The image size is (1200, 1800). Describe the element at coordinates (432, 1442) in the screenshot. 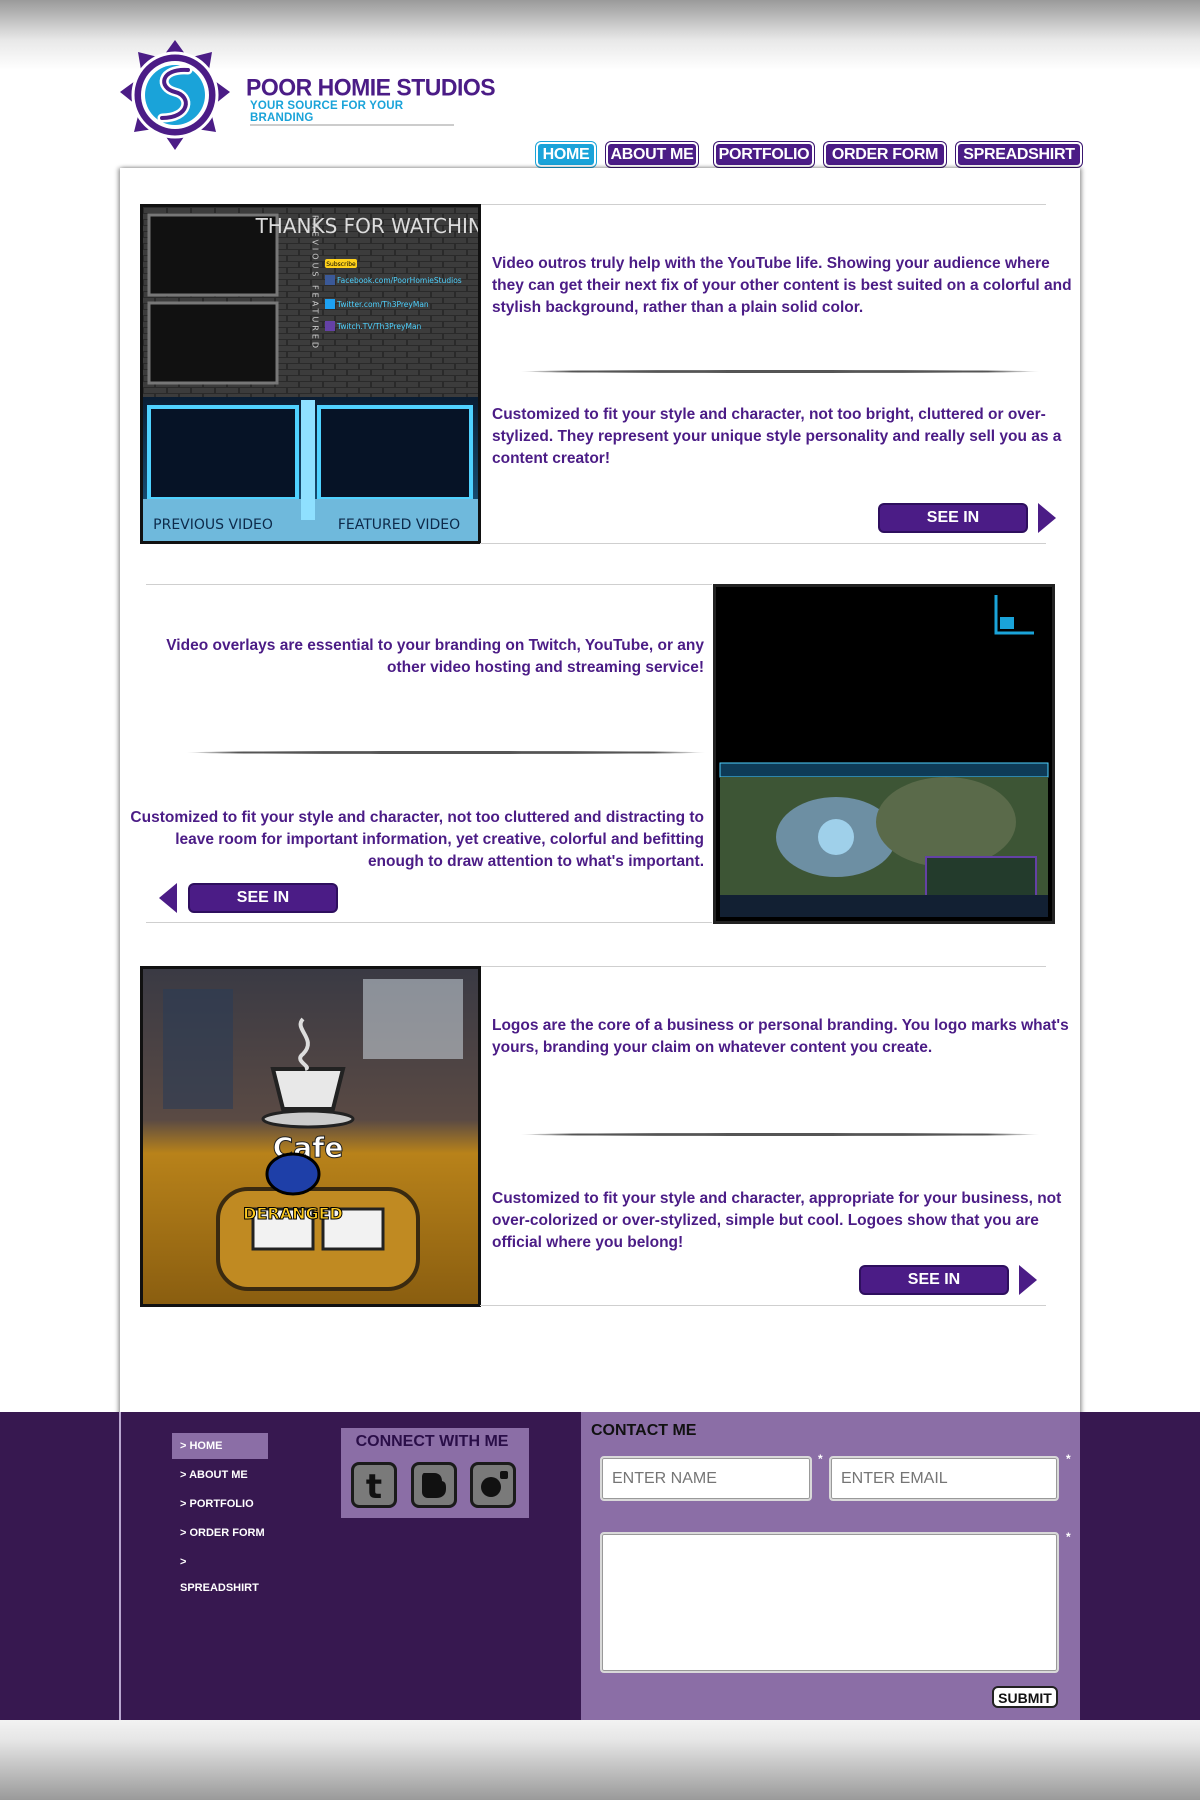

I see `connect-title: CONNECT WITH ME` at that location.